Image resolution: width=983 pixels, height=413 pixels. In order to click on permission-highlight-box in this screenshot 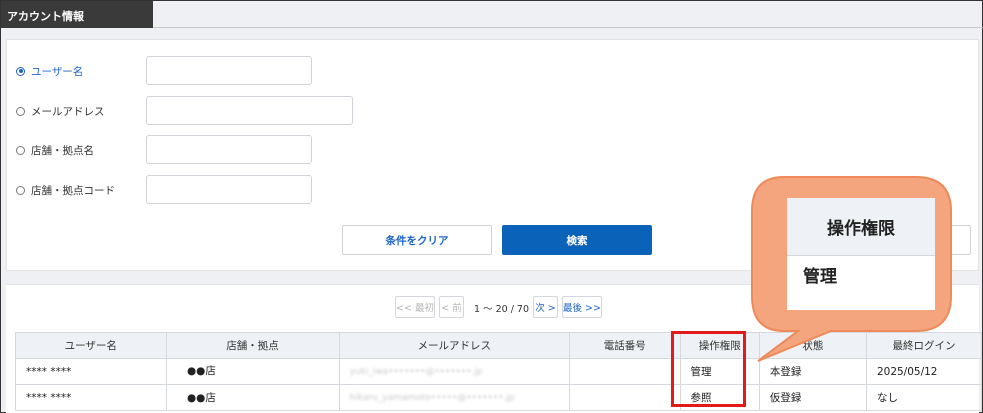, I will do `click(708, 369)`.